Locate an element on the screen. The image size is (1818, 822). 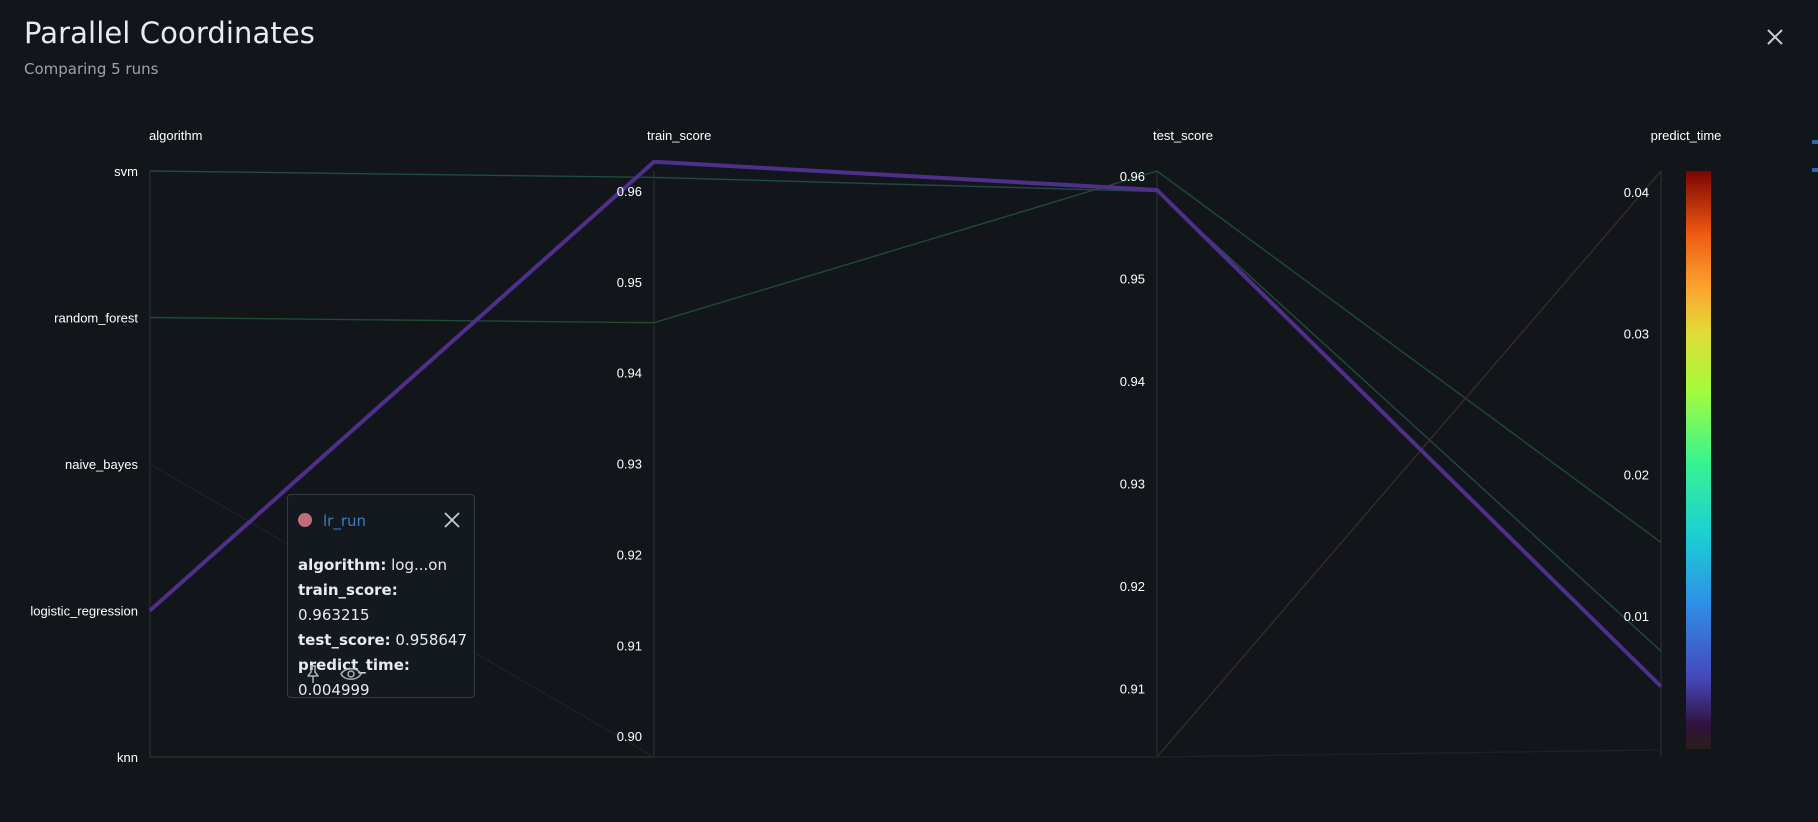
detail-row: test_score: 0.958647 is located at coordinates (382, 640).